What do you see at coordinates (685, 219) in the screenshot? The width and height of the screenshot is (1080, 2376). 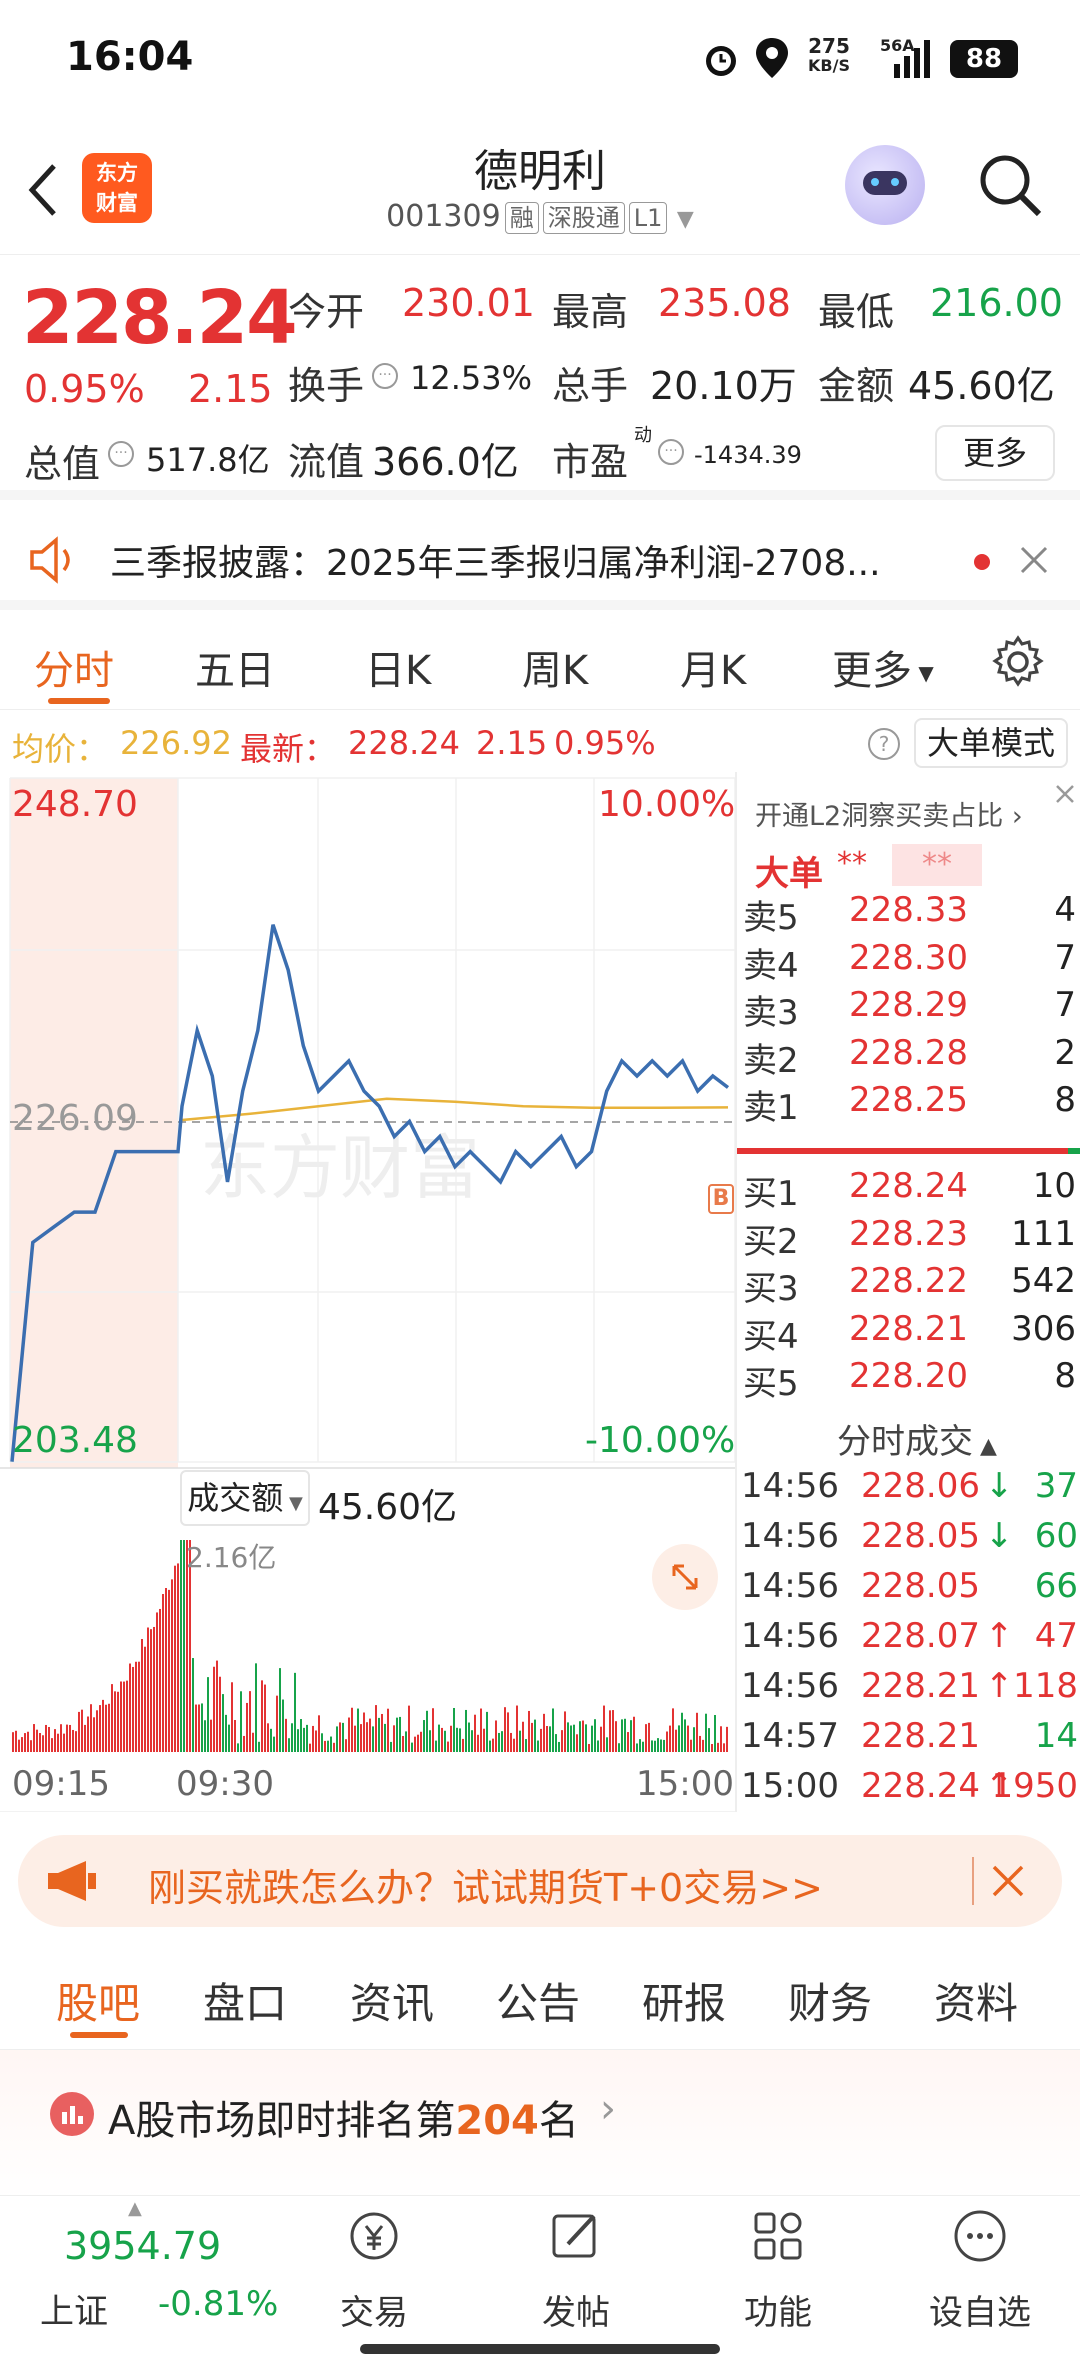 I see `chevron-down-icon: ▼` at bounding box center [685, 219].